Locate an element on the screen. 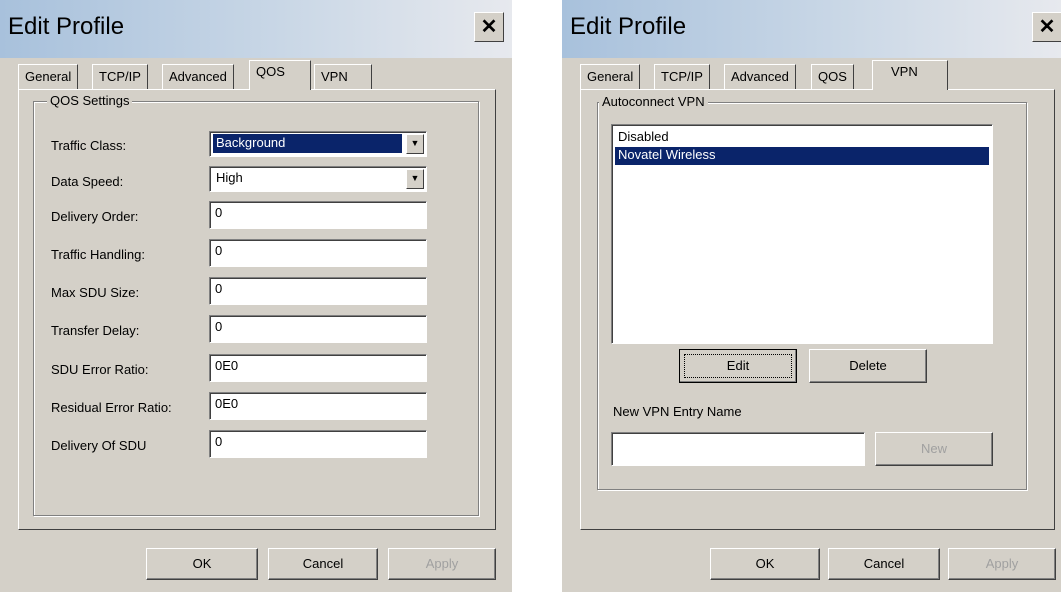 This screenshot has width=1061, height=592. list-item: Novatel Wireless is located at coordinates (802, 156).